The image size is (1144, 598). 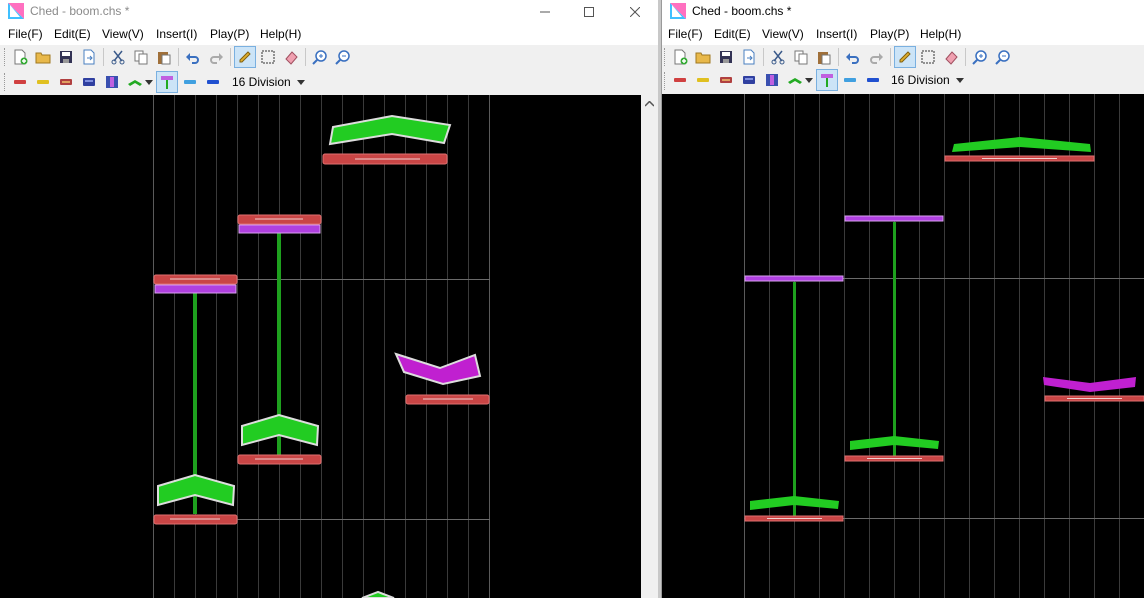 I want to click on zoom-out-icon, so click(x=1002, y=57).